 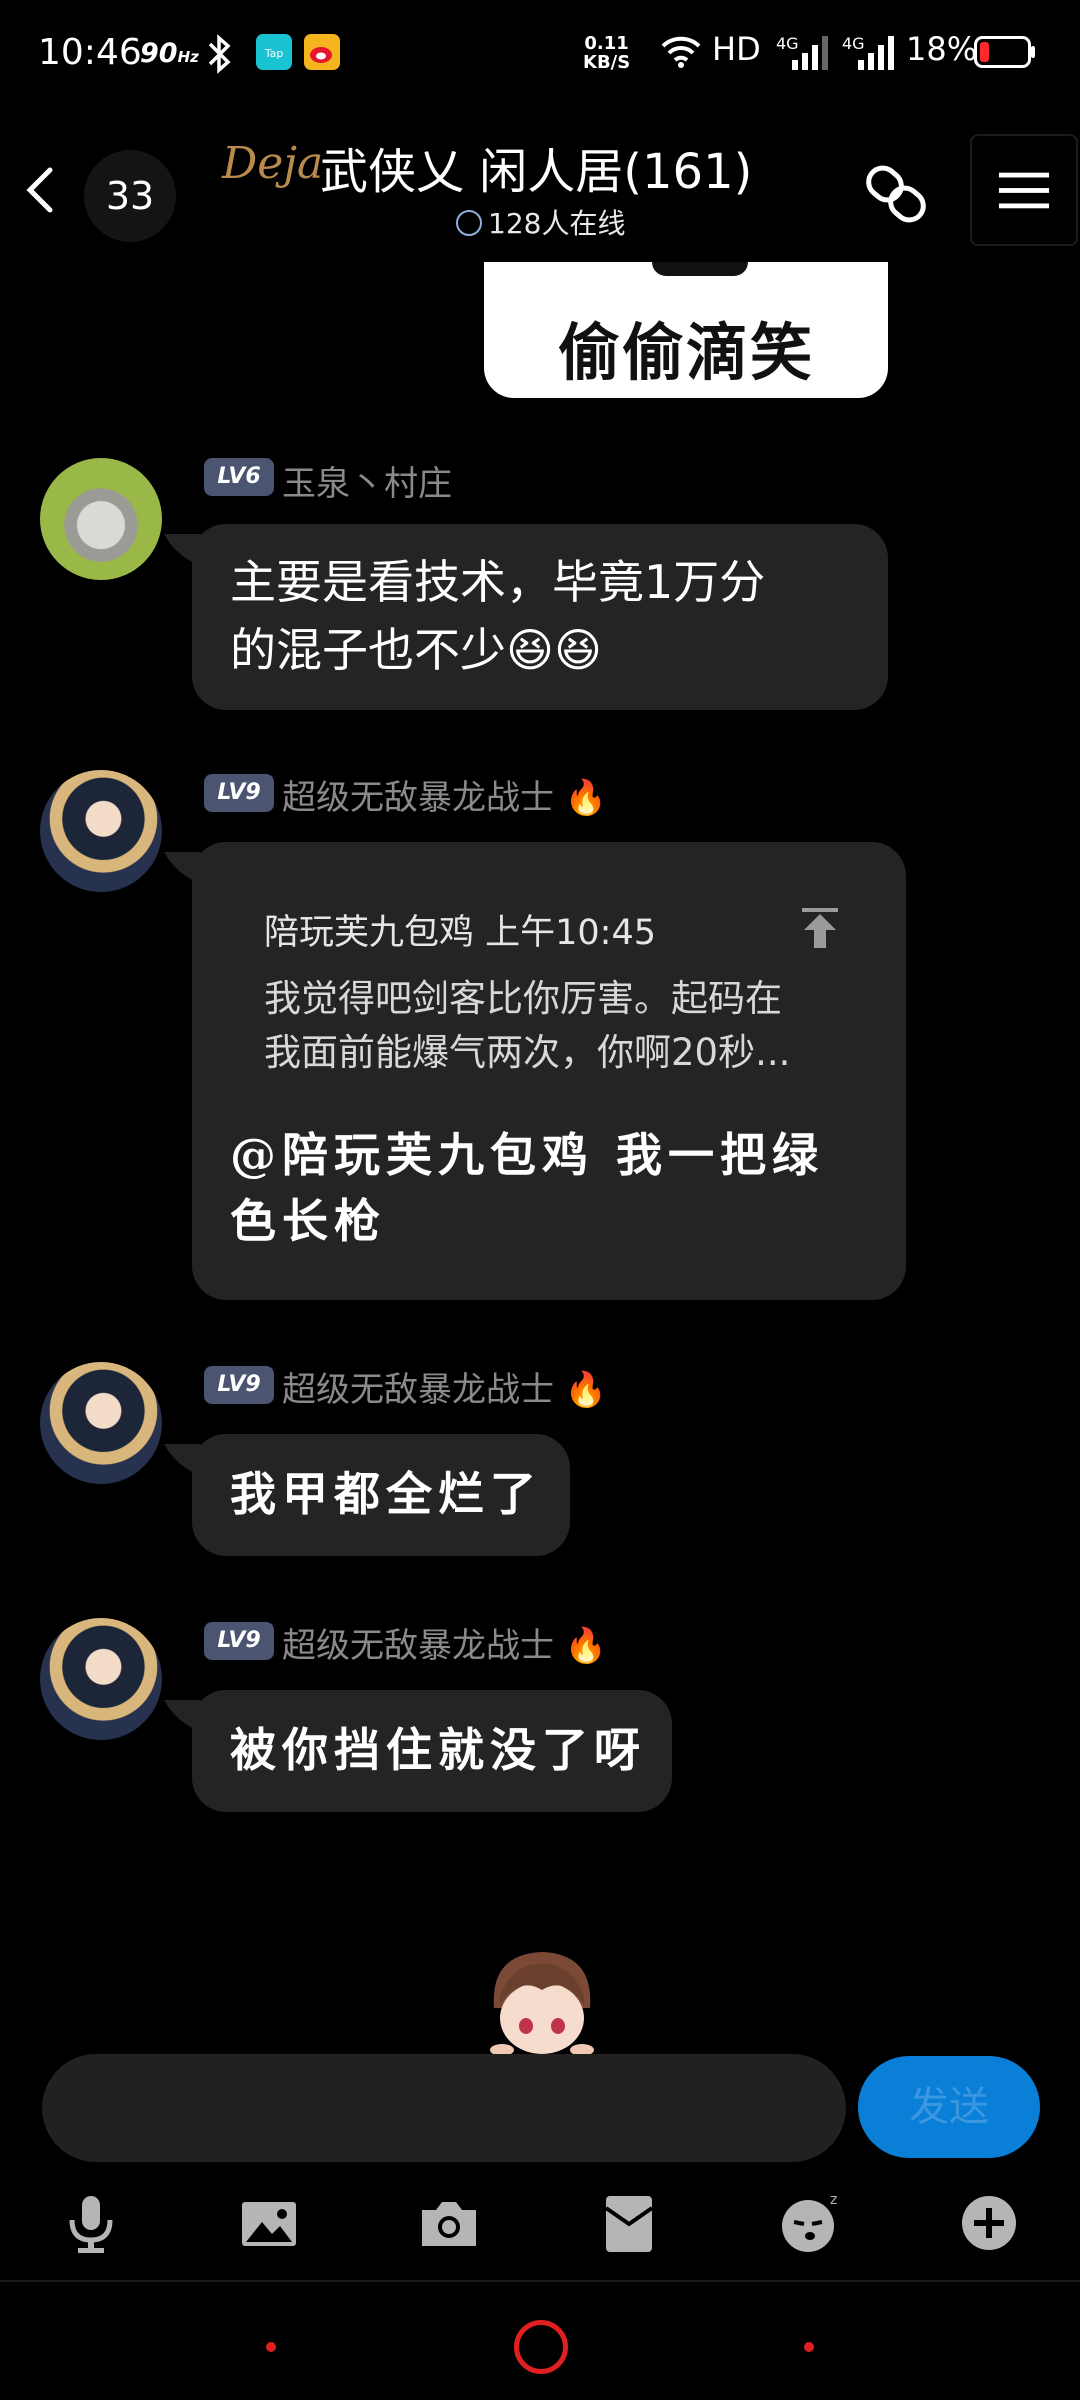 What do you see at coordinates (269, 2223) in the screenshot?
I see `image-icon` at bounding box center [269, 2223].